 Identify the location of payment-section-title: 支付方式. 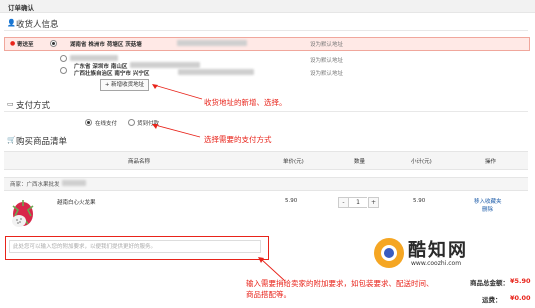
(33, 106).